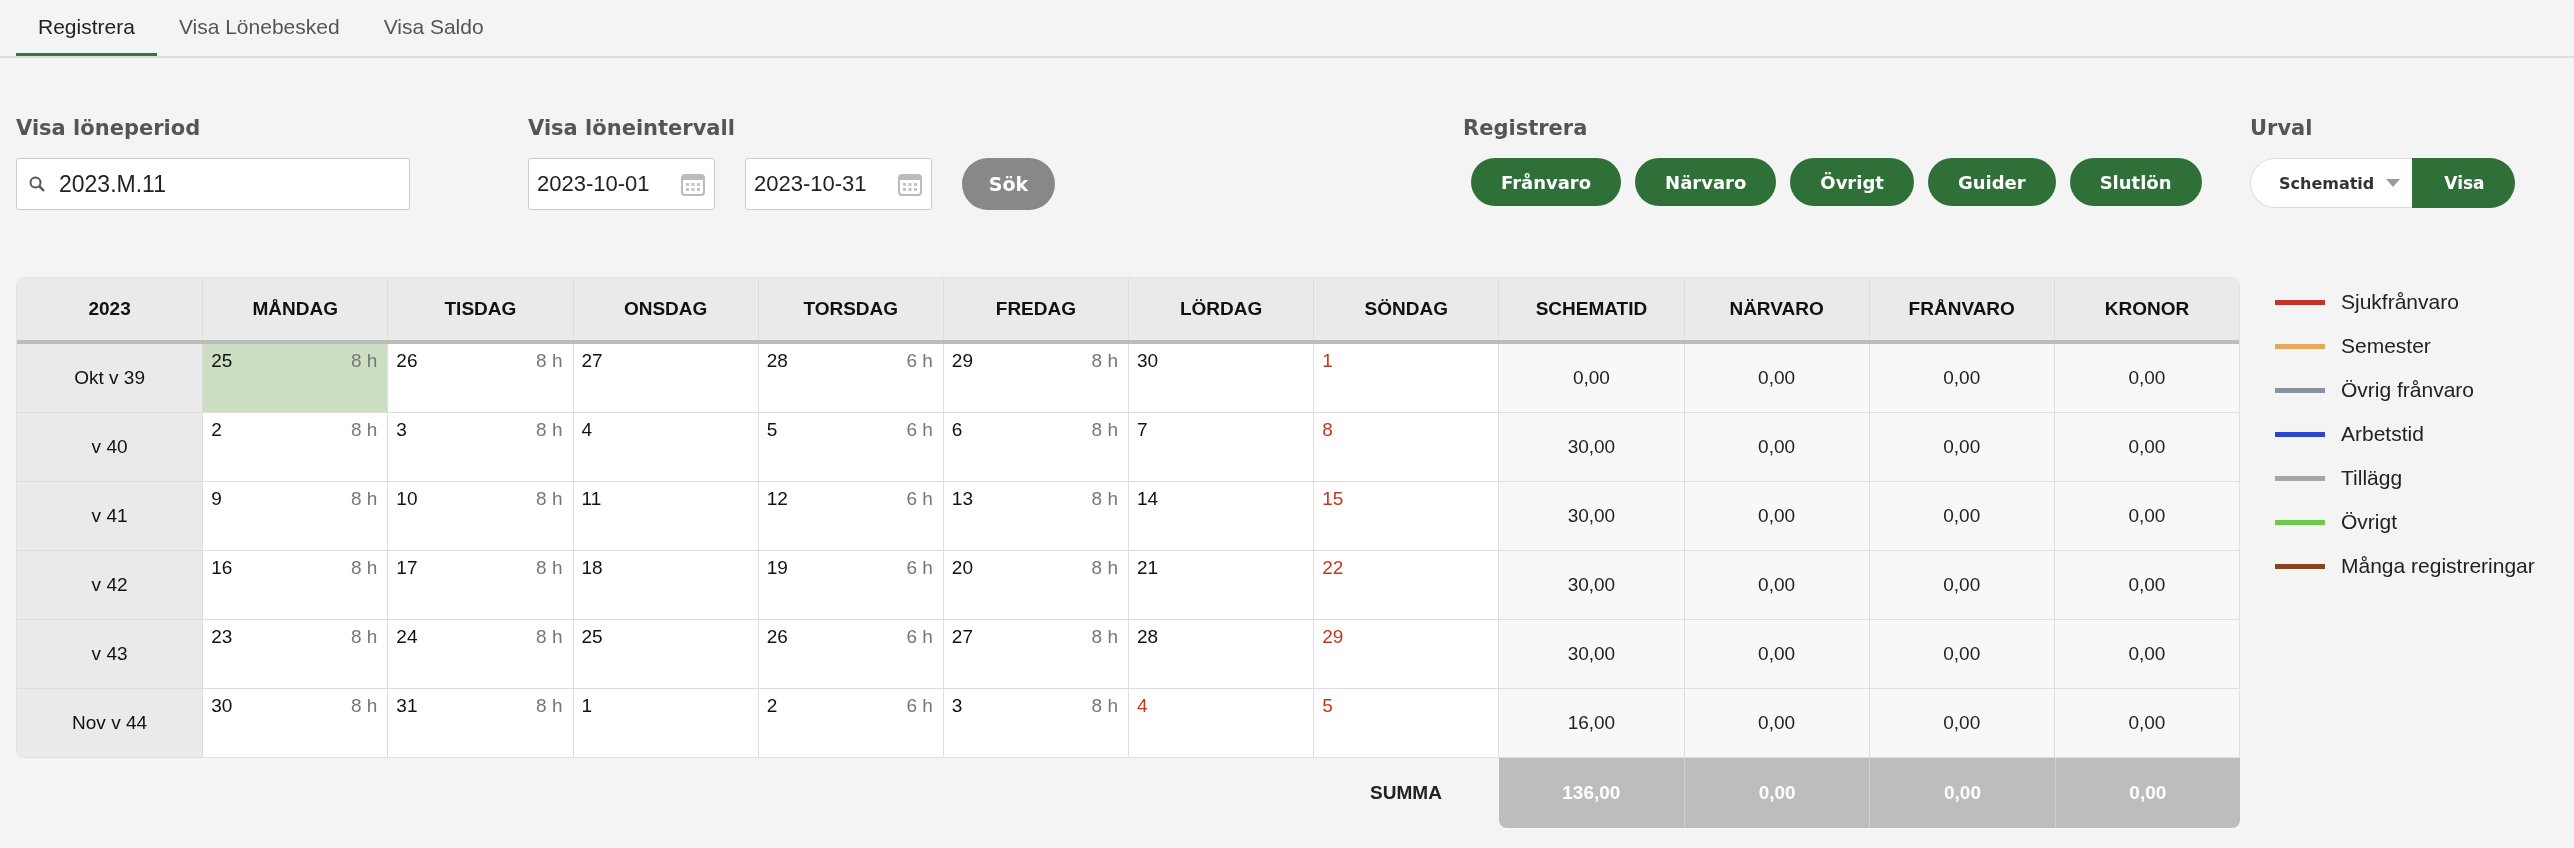  I want to click on day-cell: 1, so click(665, 723).